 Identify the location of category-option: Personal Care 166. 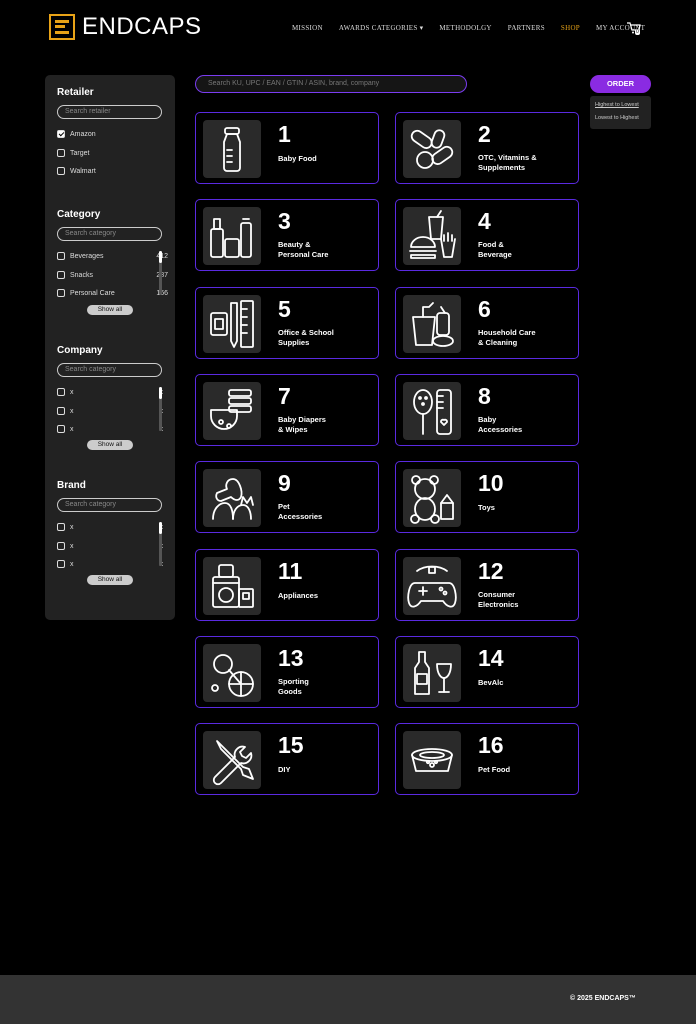
(112, 293).